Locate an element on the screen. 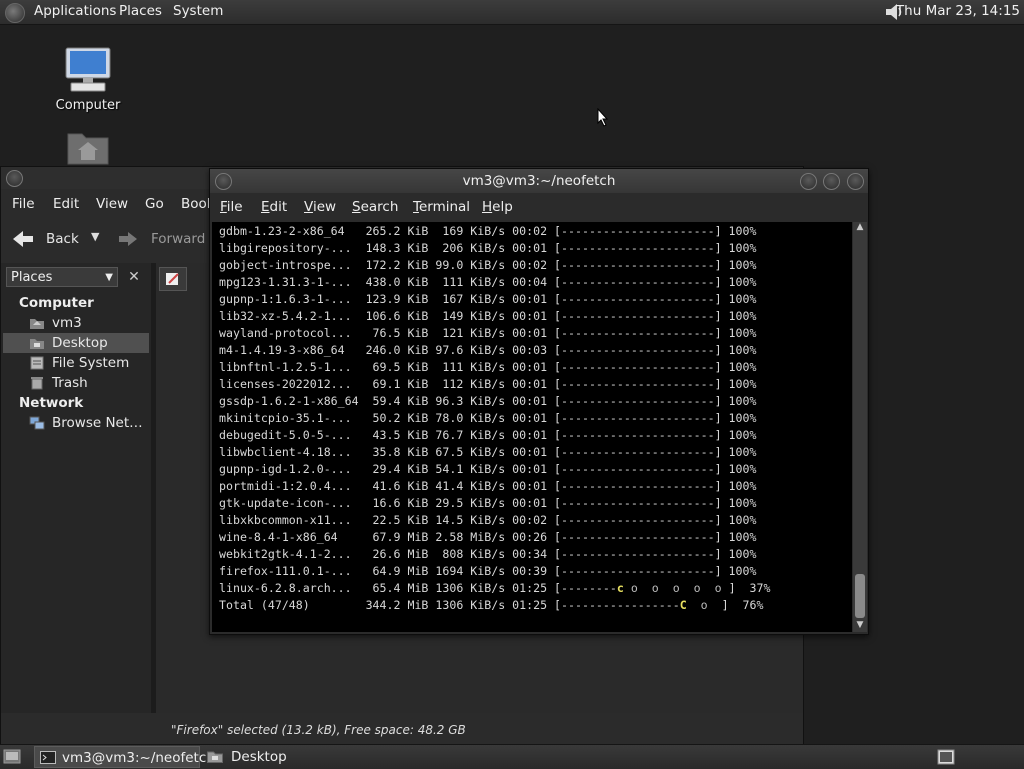 Image resolution: width=1024 pixels, height=769 pixels. folder-icon is located at coordinates (215, 757).